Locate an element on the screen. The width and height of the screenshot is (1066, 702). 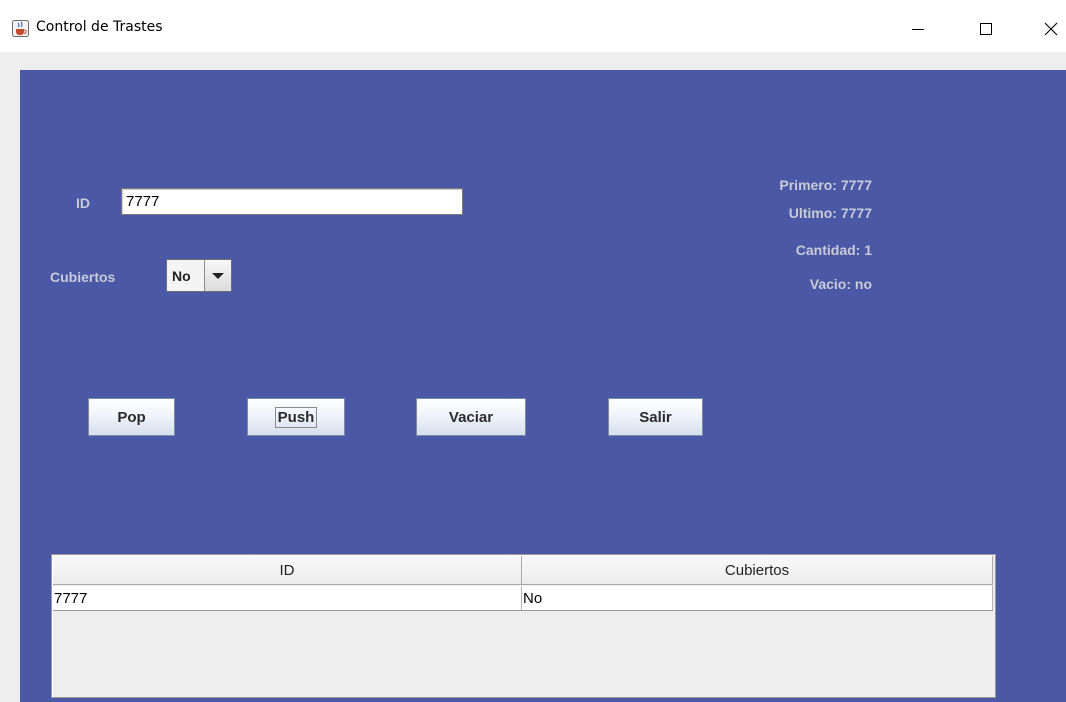
id-label: ID is located at coordinates (83, 203).